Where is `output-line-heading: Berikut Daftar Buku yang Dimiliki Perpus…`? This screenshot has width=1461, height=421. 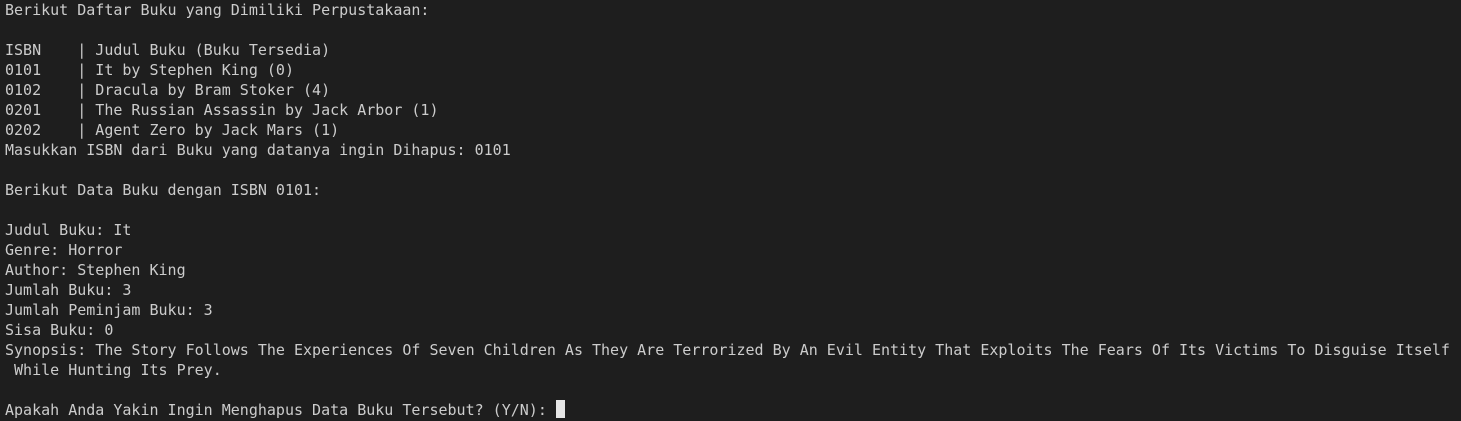
output-line-heading: Berikut Daftar Buku yang Dimiliki Perpus… is located at coordinates (217, 10).